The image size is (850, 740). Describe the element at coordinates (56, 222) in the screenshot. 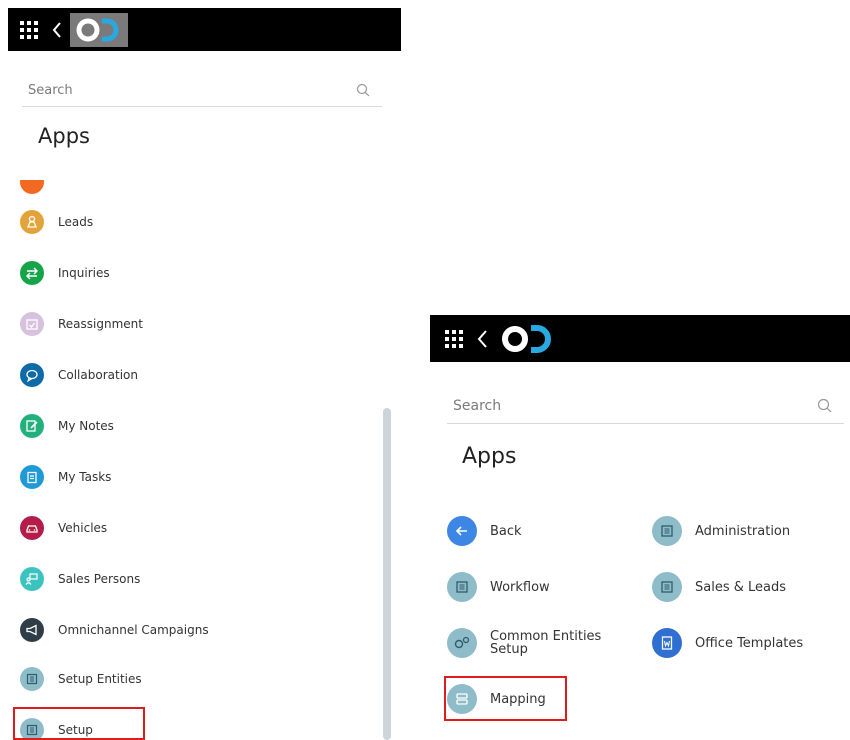

I see `app-item-leads: Leads` at that location.